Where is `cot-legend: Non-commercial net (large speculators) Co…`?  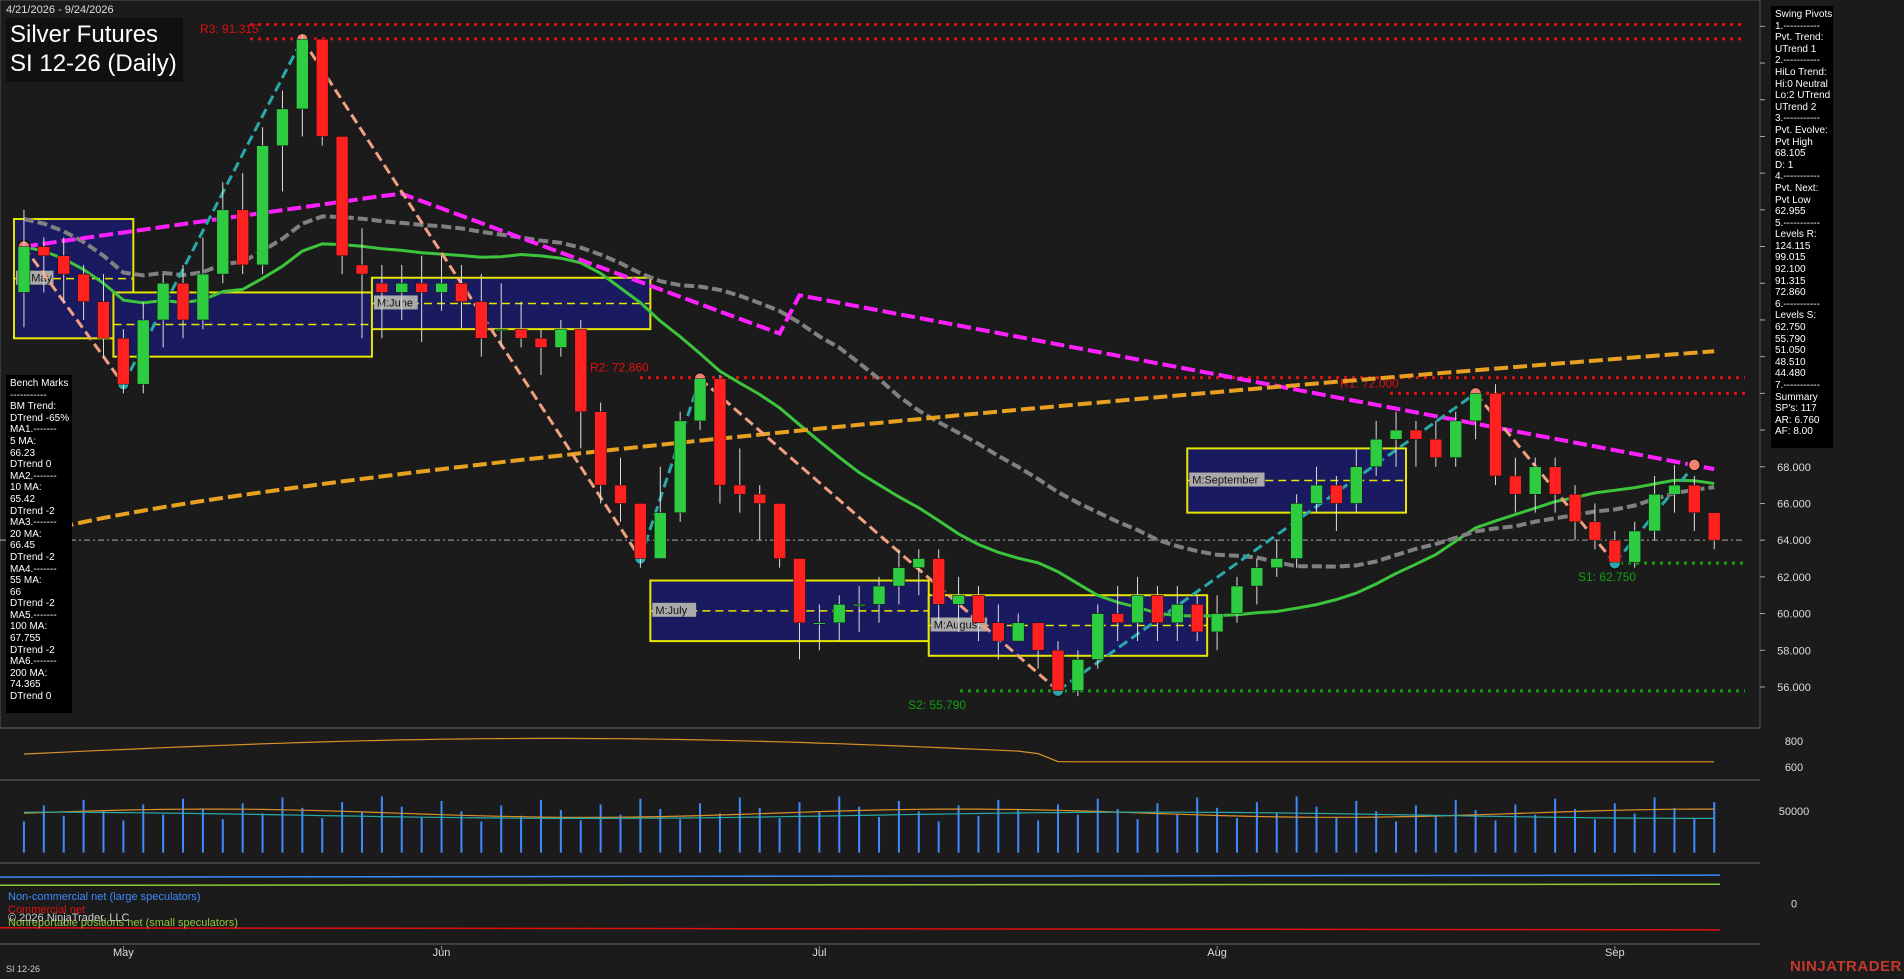
cot-legend: Non-commercial net (large speculators) Co… is located at coordinates (123, 910).